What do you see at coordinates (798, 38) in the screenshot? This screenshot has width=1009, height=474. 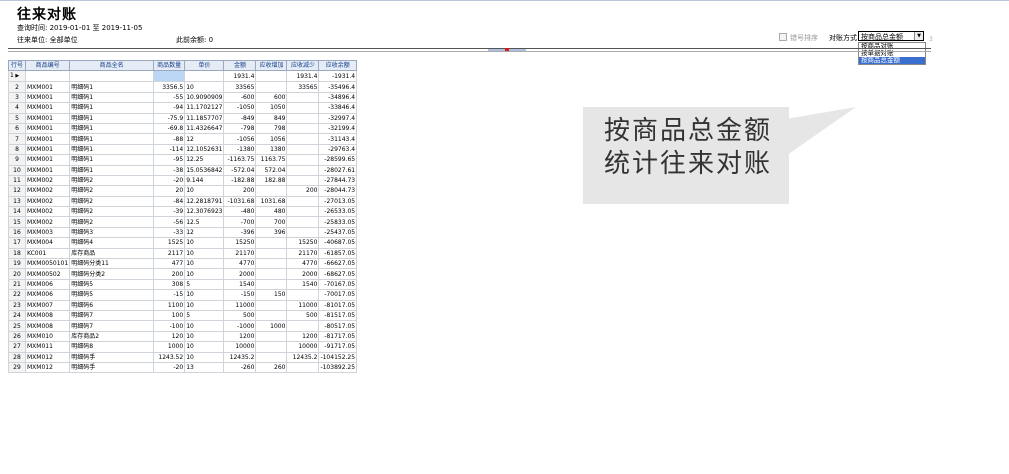 I see `error-sort-checkbox: 错号排序` at bounding box center [798, 38].